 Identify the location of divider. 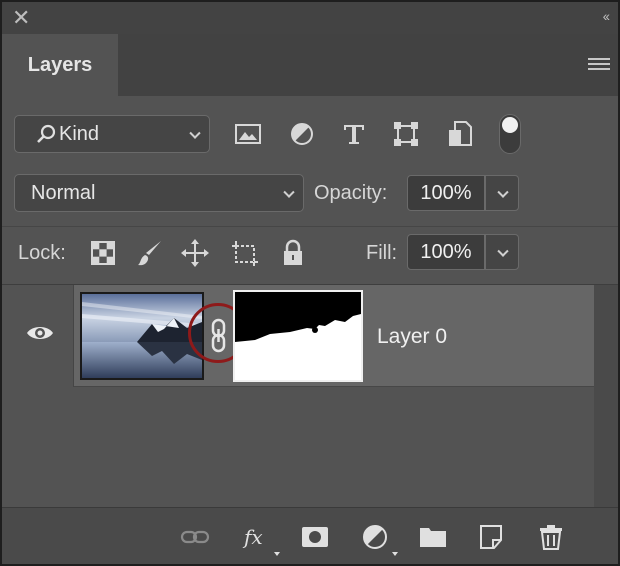
(310, 226).